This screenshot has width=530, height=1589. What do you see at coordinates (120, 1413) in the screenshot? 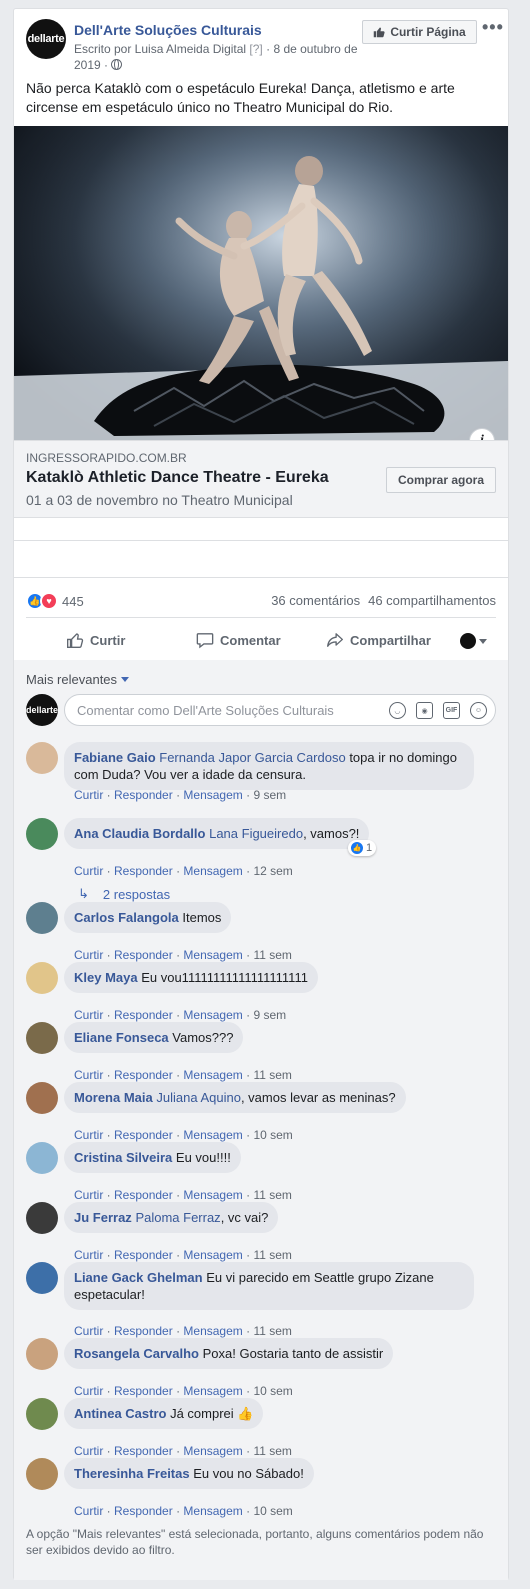
I see `comment-author-link: Antinea Castro` at bounding box center [120, 1413].